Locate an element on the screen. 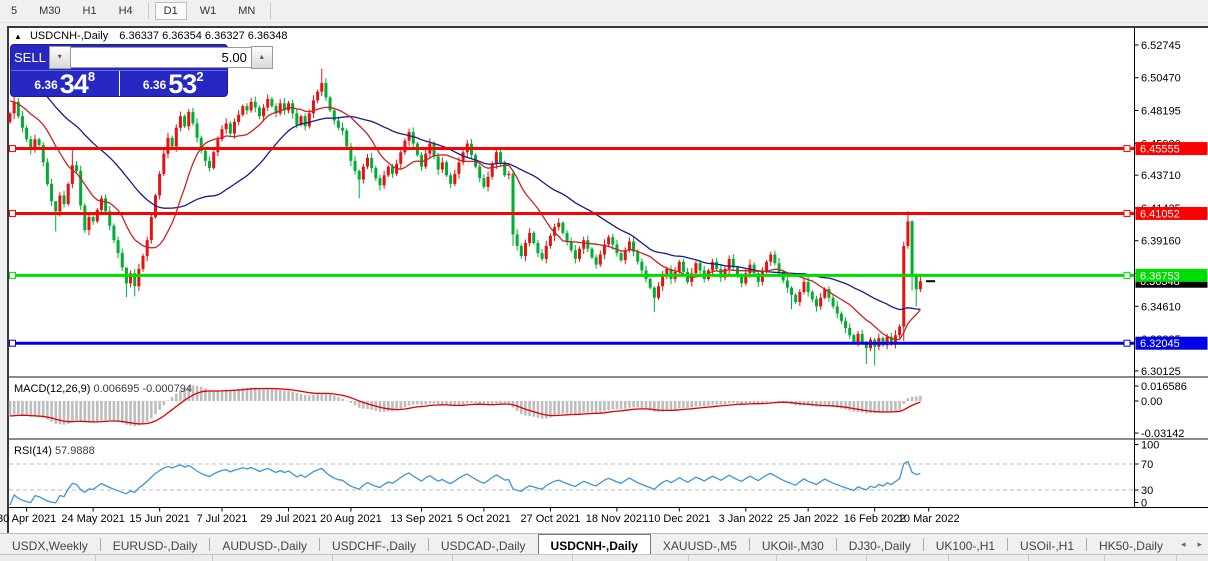 The image size is (1208, 561). svg-text: 70 is located at coordinates (1147, 465).